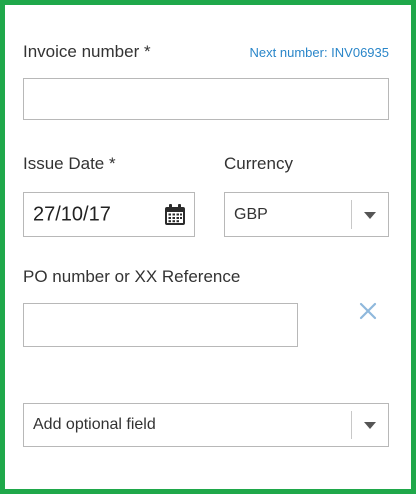  What do you see at coordinates (319, 52) in the screenshot?
I see `next-number-link: Next number: INV06935` at bounding box center [319, 52].